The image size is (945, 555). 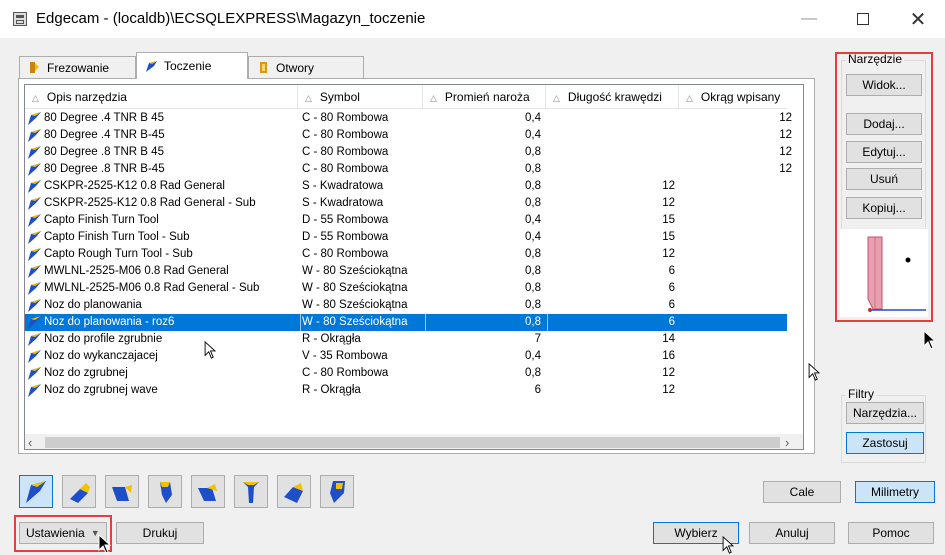 I want to click on tool-type-groove-button, so click(x=122, y=491).